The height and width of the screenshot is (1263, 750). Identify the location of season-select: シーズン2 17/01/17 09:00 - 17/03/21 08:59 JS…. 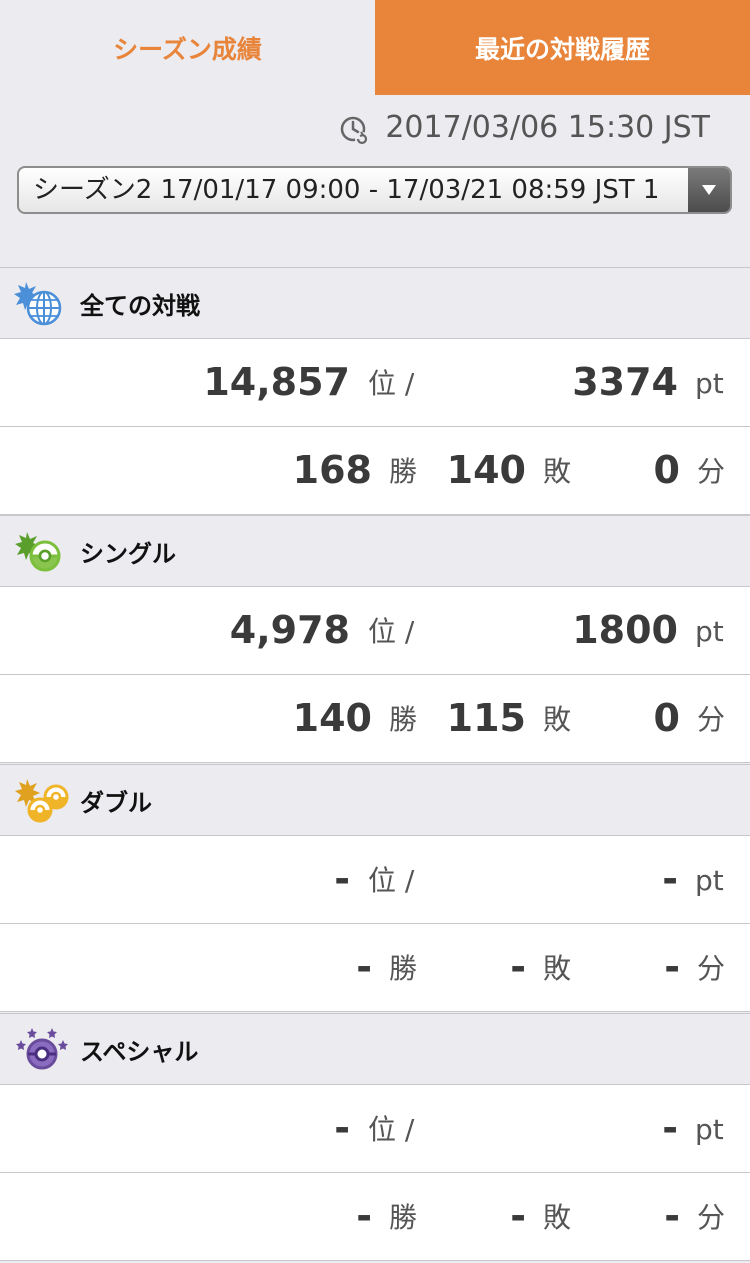
(374, 190).